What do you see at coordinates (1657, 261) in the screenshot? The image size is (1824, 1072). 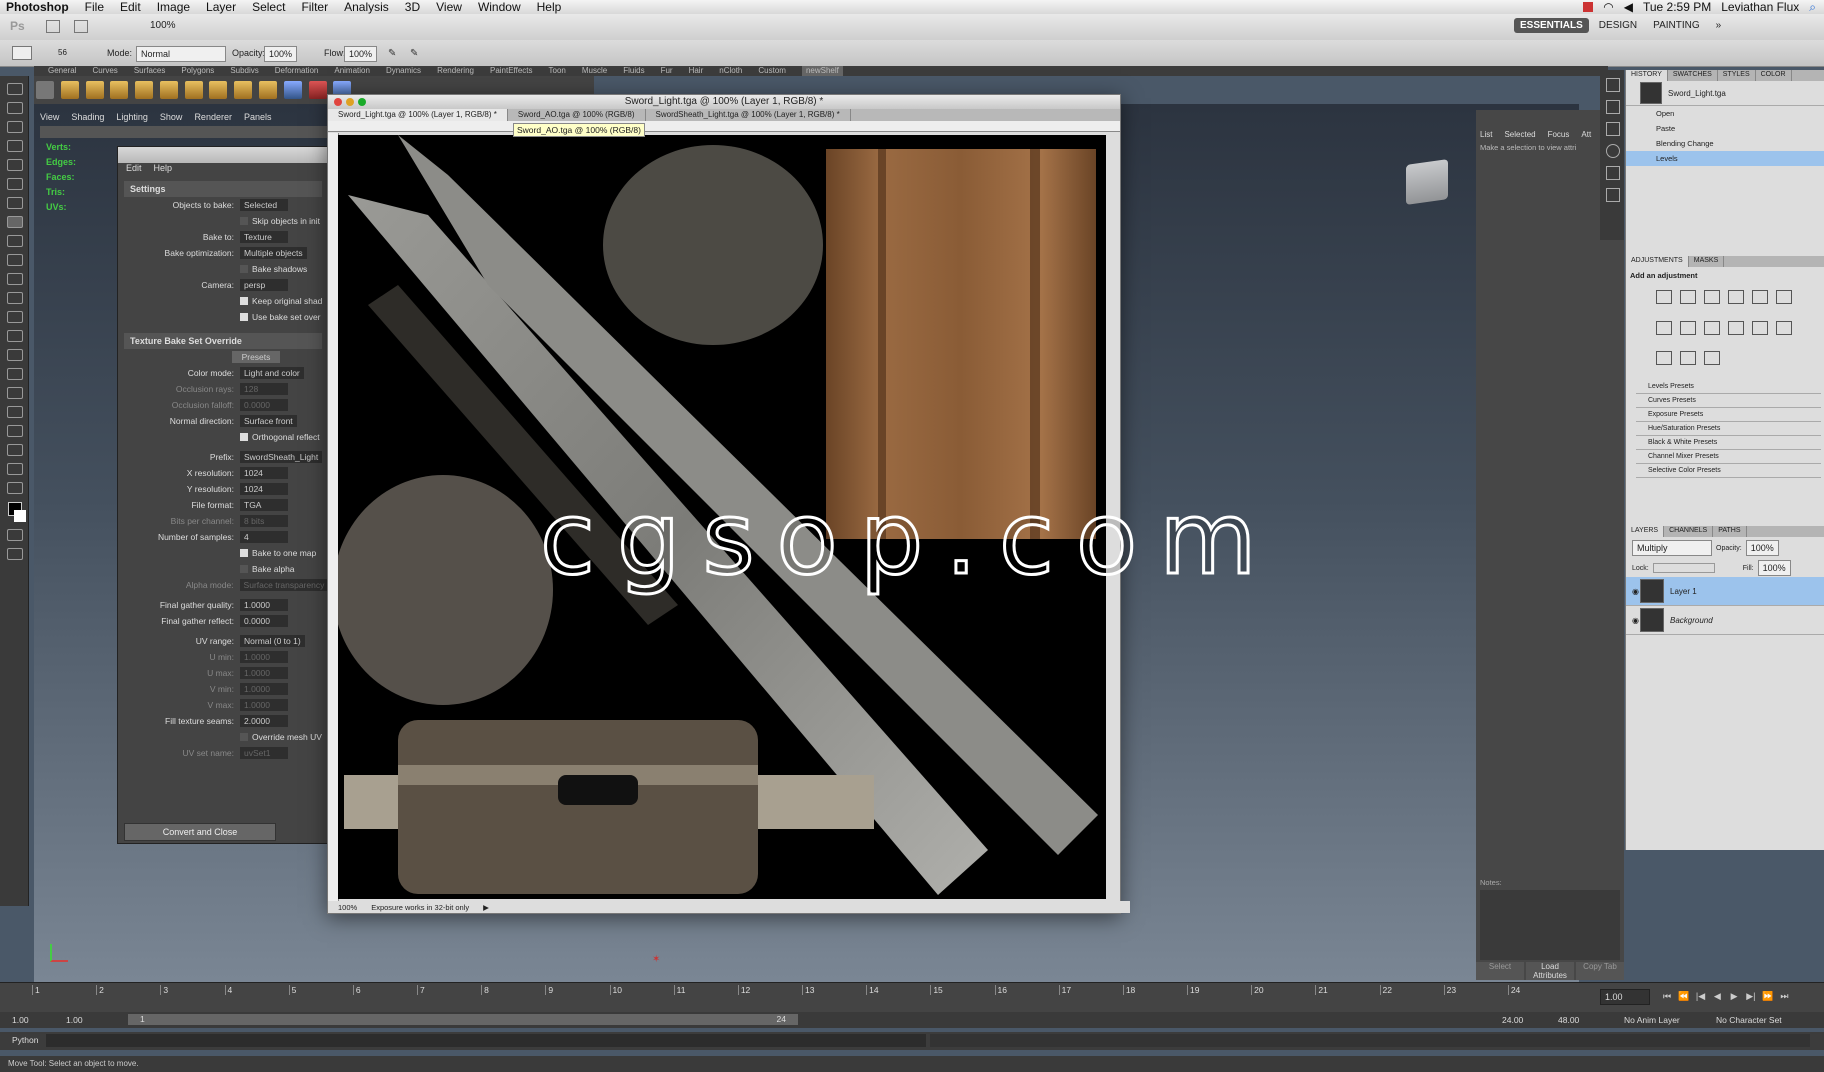 I see `tab-adjustments: ADJUSTMENTS` at bounding box center [1657, 261].